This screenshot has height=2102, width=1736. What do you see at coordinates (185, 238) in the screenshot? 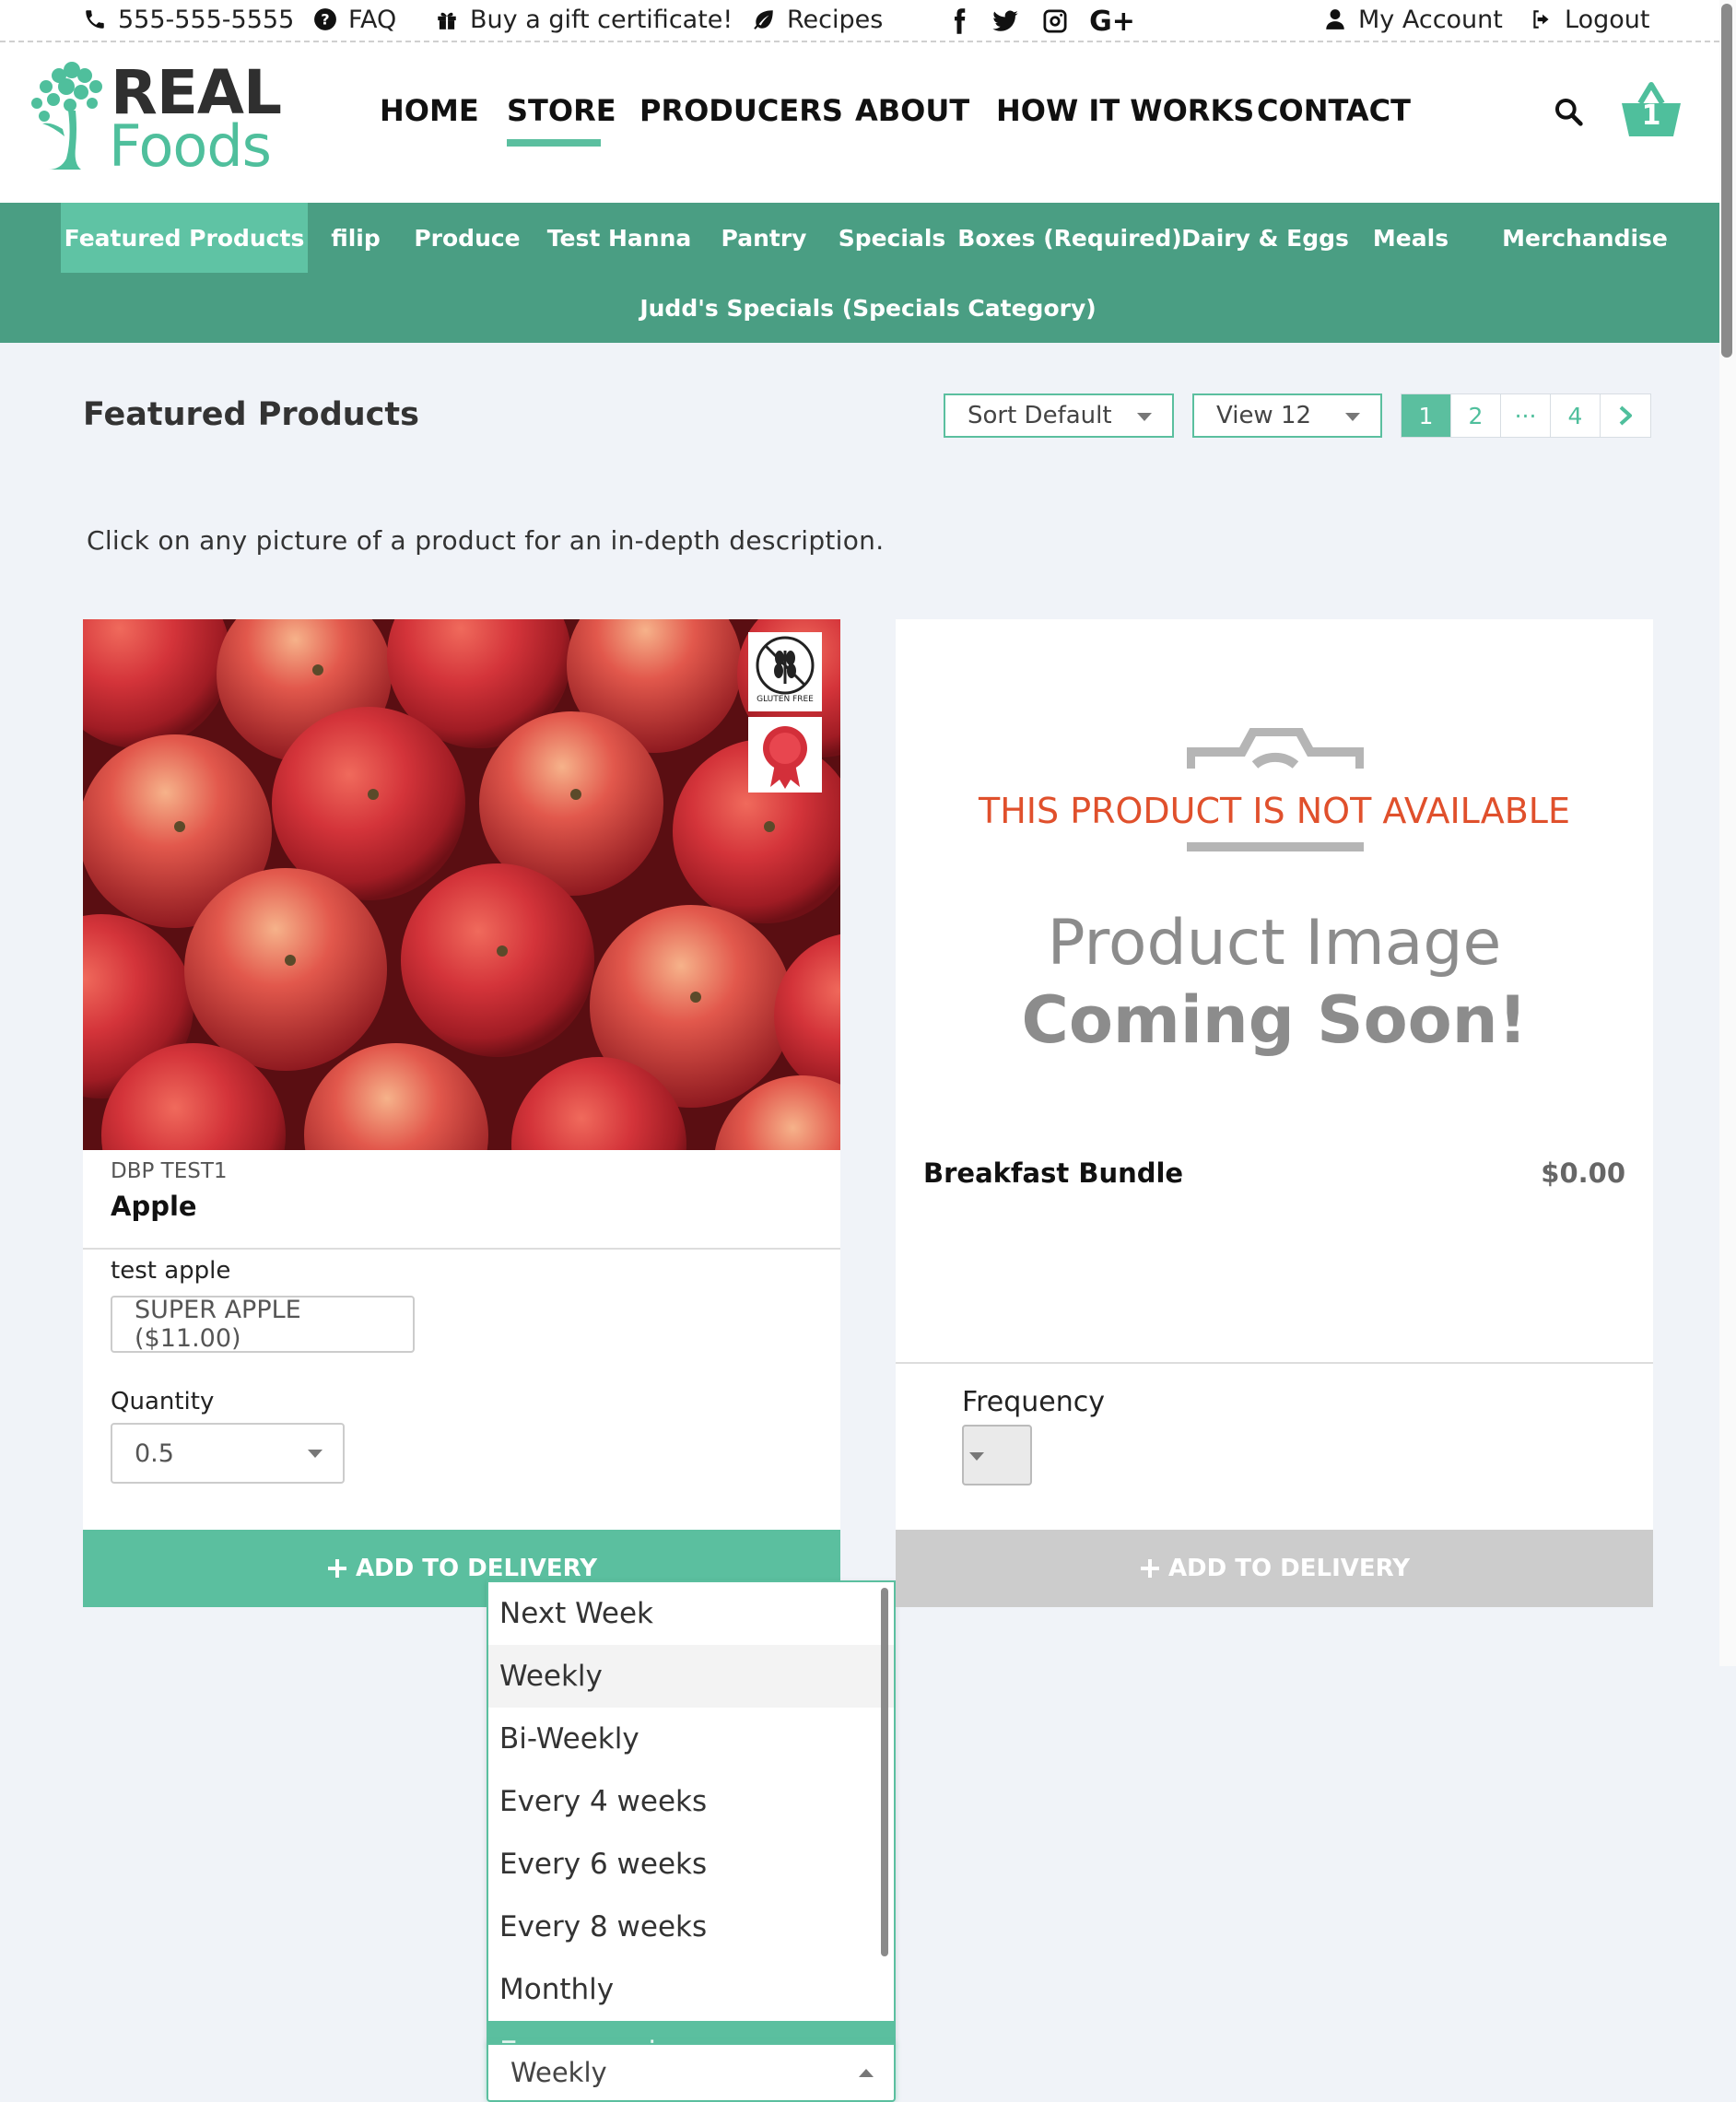
I see `category-featured-products: Featured Products` at bounding box center [185, 238].